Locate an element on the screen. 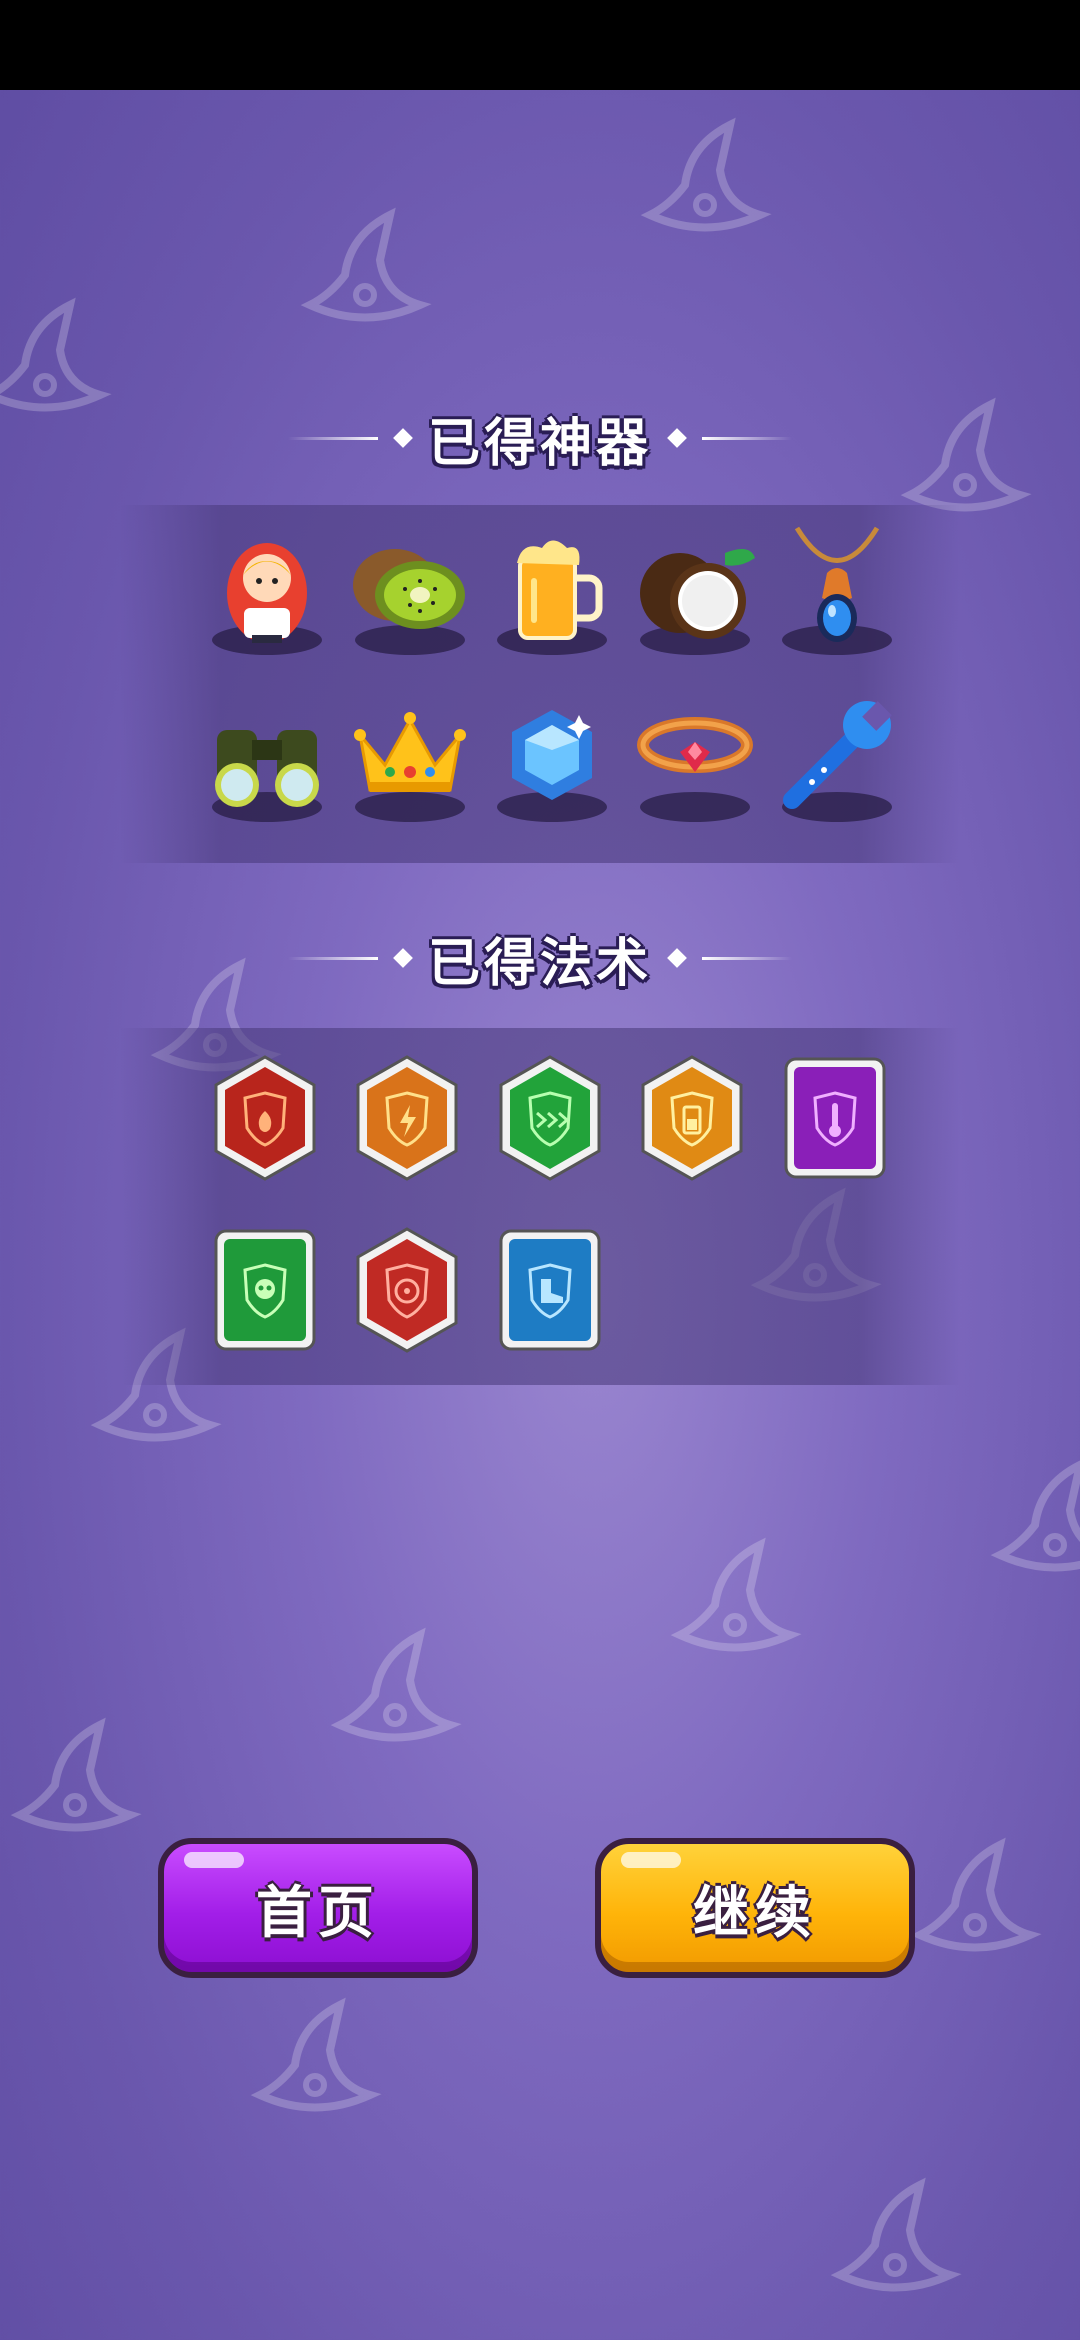 Image resolution: width=1080 pixels, height=2340 pixels. artifact-binoculars is located at coordinates (267, 760).